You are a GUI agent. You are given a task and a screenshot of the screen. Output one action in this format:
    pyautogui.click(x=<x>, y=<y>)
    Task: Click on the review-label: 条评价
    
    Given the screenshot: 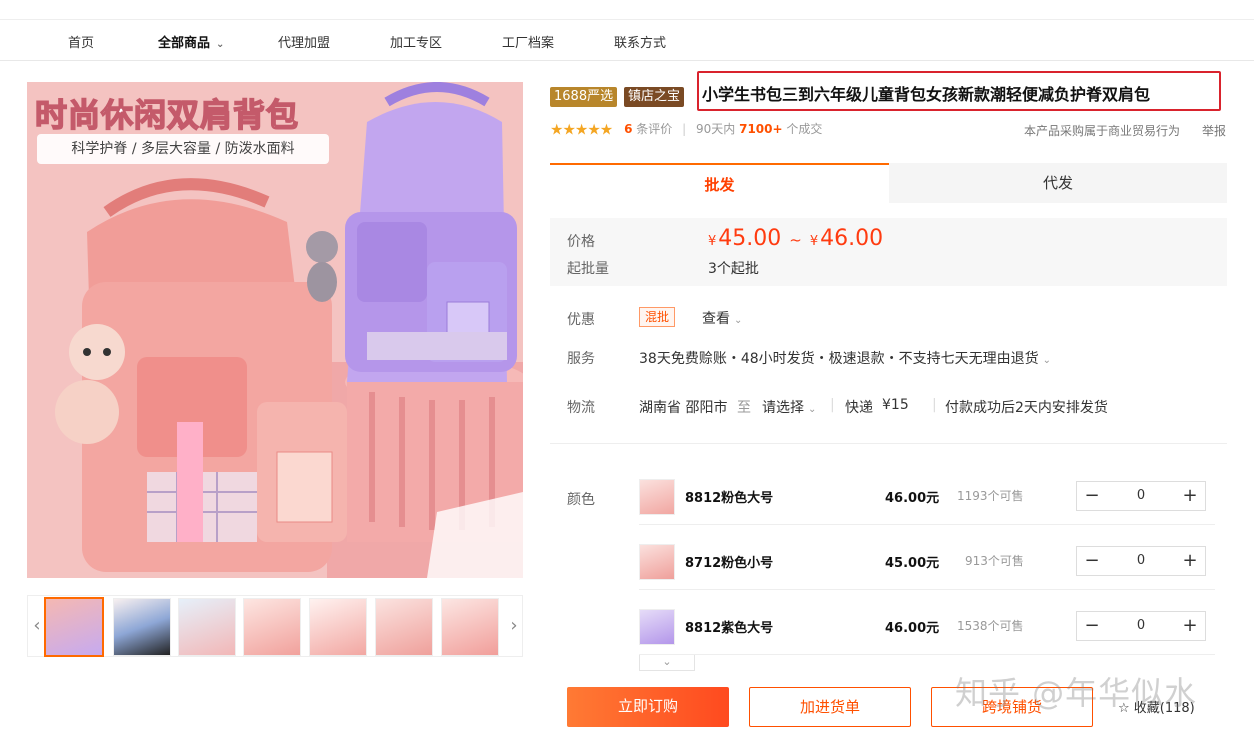 What is the action you would take?
    pyautogui.click(x=654, y=129)
    